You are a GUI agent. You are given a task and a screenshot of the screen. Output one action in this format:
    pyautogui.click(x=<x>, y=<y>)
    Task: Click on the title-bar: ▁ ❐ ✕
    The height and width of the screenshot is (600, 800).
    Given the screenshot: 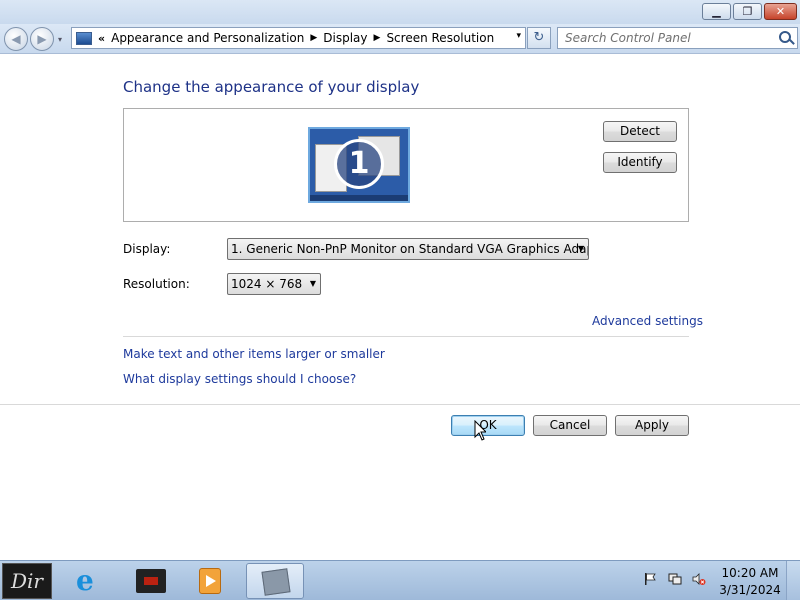 What is the action you would take?
    pyautogui.click(x=400, y=12)
    